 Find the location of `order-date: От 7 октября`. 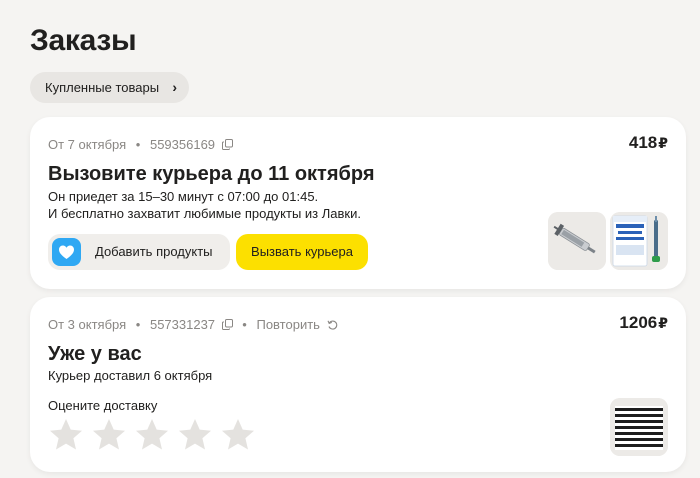

order-date: От 7 октября is located at coordinates (87, 145).